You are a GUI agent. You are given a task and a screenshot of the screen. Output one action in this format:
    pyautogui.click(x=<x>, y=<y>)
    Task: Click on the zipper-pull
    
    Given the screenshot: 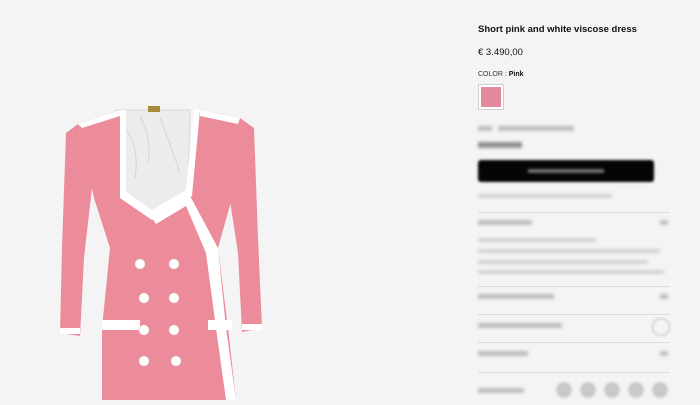 What is the action you would take?
    pyautogui.click(x=154, y=109)
    